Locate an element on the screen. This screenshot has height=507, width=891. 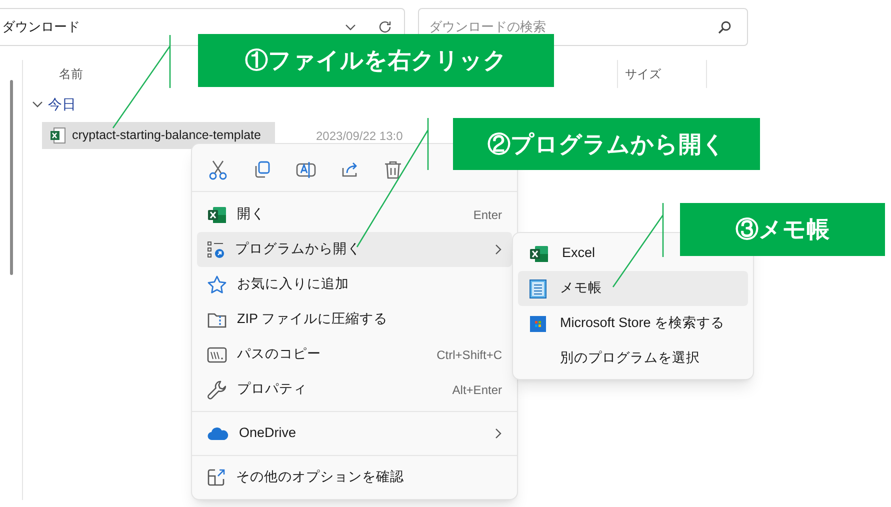
address-path: ダウンロード is located at coordinates (41, 27).